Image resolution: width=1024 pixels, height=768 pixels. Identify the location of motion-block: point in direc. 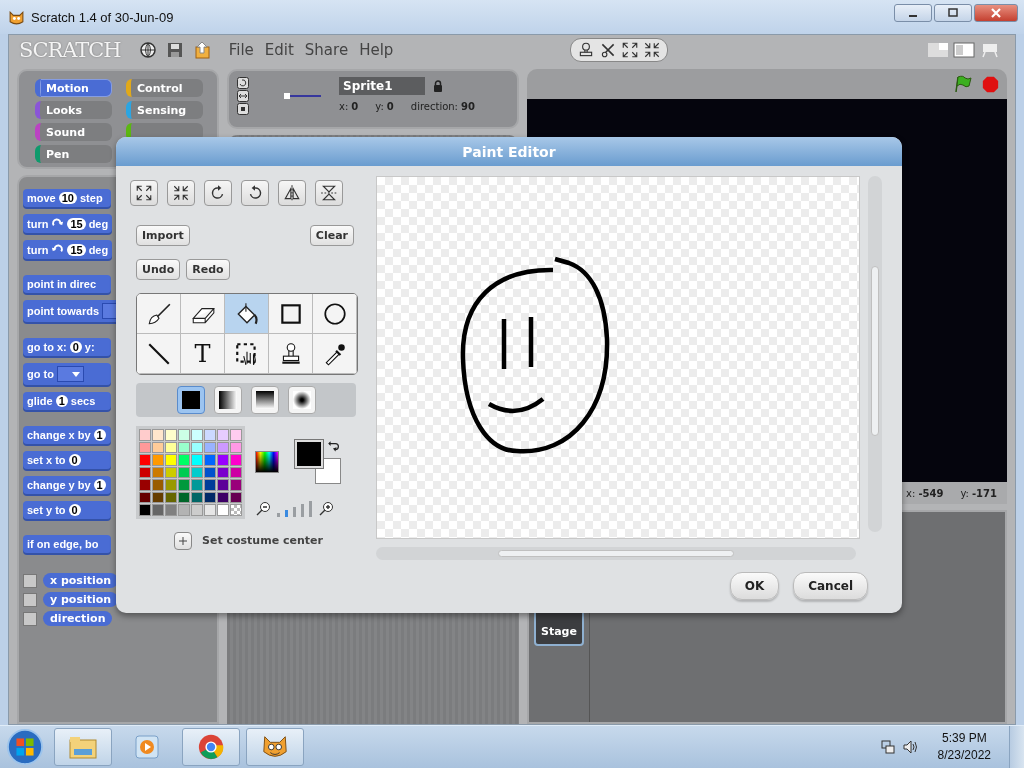
(67, 284).